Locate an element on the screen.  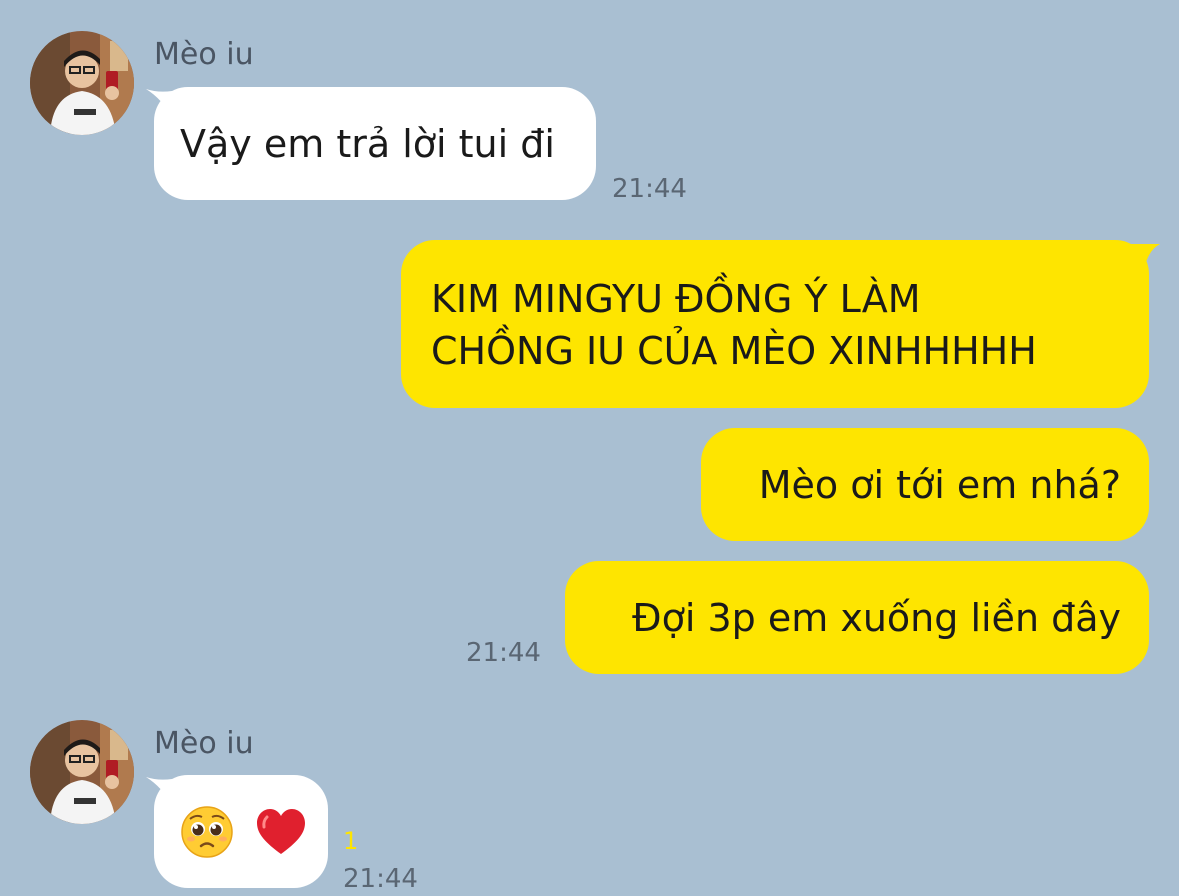
red-heart-icon is located at coordinates (281, 838).